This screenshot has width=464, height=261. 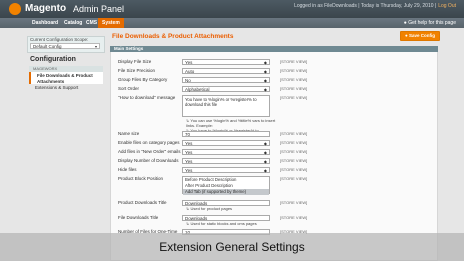 What do you see at coordinates (226, 161) in the screenshot?
I see `select-number-downloads: Yes ◆` at bounding box center [226, 161].